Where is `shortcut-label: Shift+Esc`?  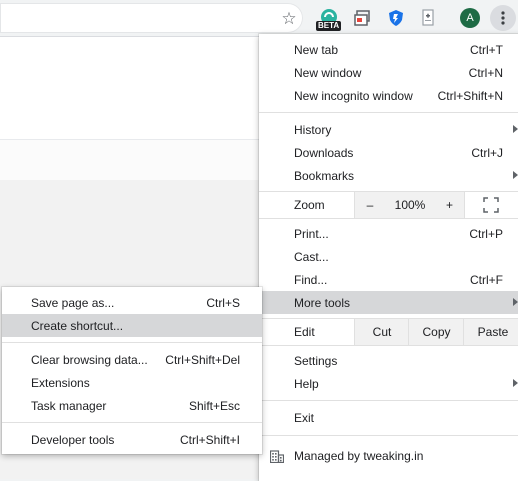
shortcut-label: Shift+Esc is located at coordinates (214, 405).